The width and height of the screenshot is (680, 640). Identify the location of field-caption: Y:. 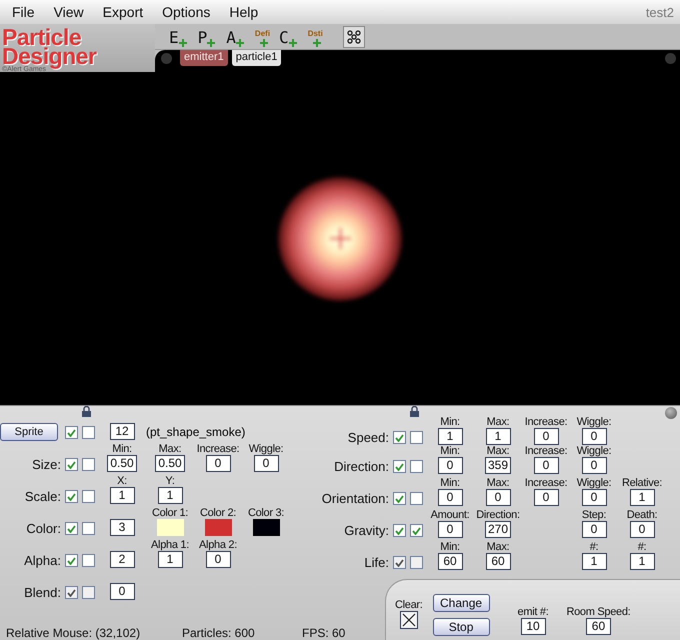
(170, 481).